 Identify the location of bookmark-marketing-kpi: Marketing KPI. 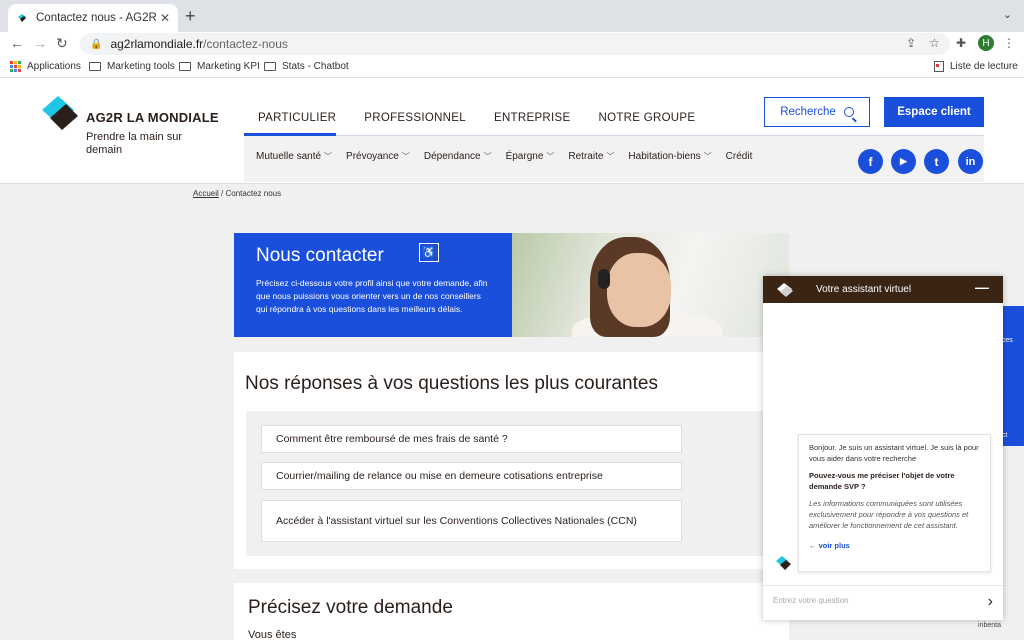
(219, 66).